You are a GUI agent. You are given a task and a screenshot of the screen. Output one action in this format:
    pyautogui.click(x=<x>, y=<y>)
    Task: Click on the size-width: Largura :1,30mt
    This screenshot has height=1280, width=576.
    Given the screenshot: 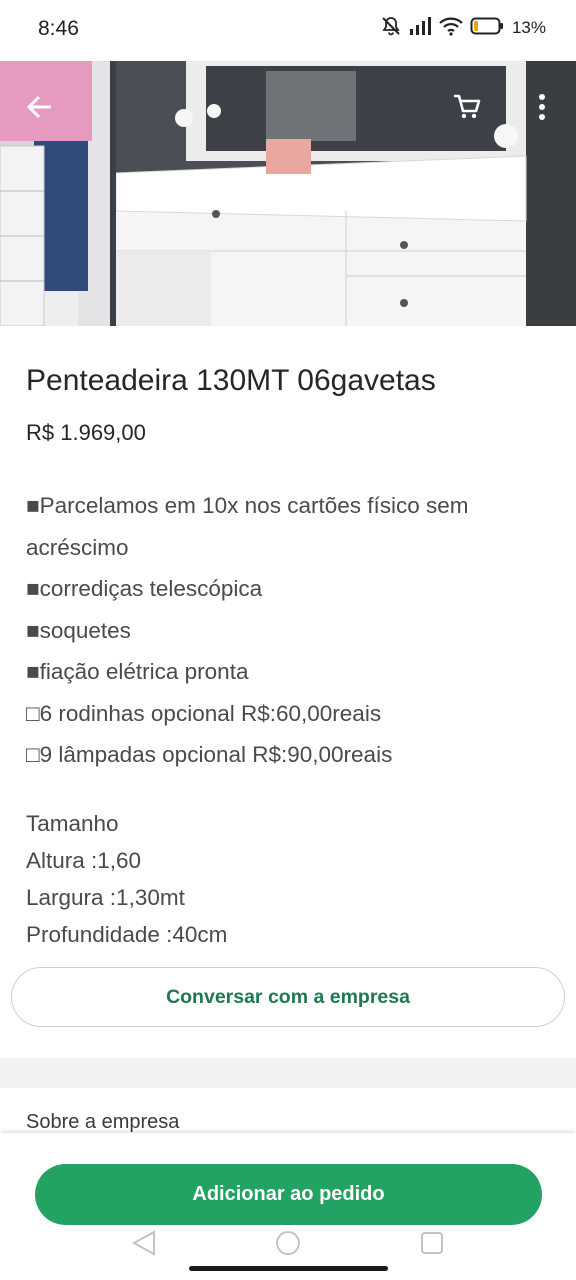 What is the action you would take?
    pyautogui.click(x=105, y=897)
    